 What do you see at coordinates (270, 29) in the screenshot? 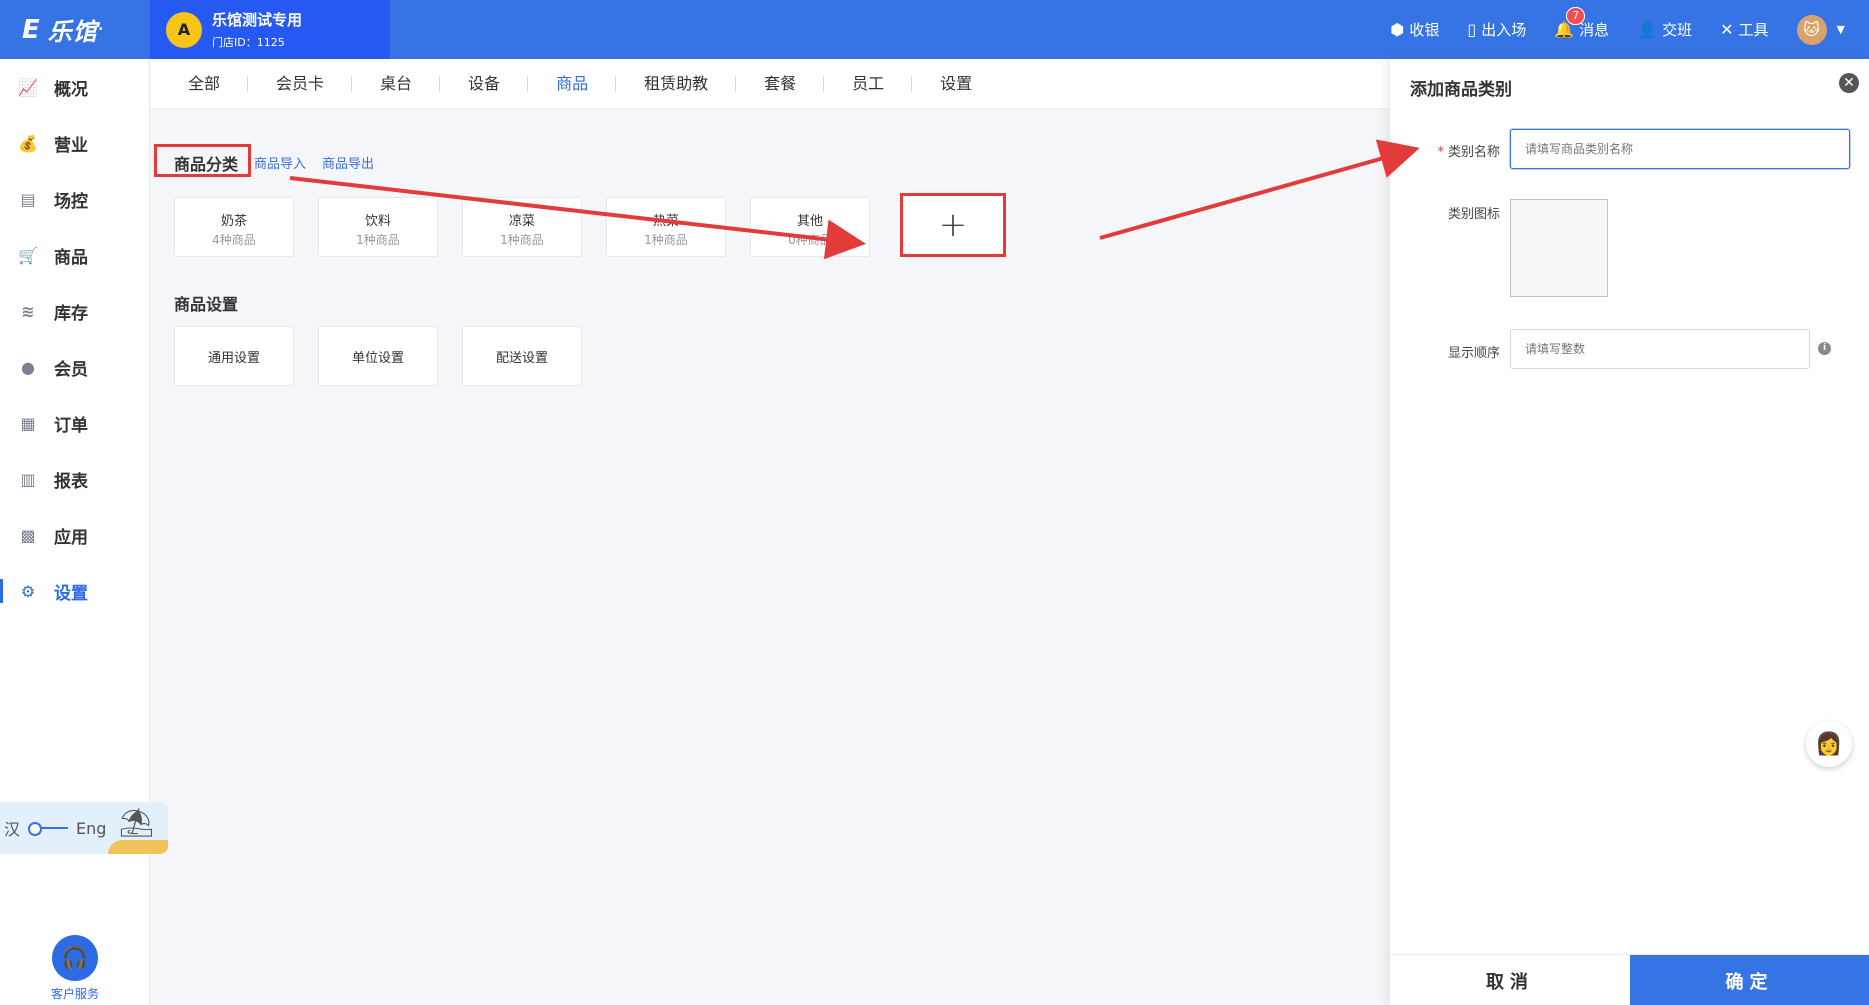
I see `store-switcher: A 乐馆测试专用 门店ID：1125` at bounding box center [270, 29].